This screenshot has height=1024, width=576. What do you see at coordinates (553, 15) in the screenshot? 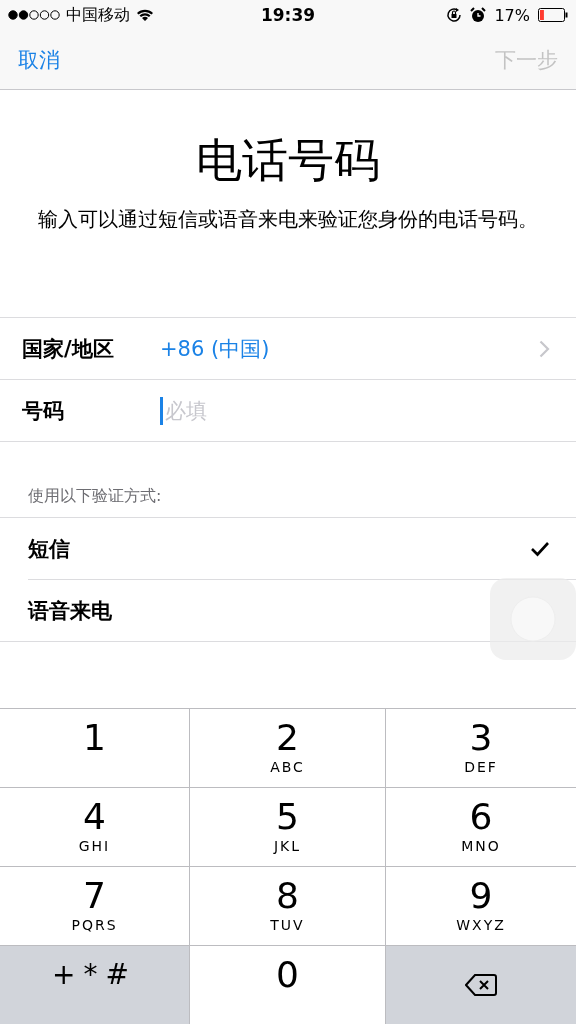
I see `battery-icon` at bounding box center [553, 15].